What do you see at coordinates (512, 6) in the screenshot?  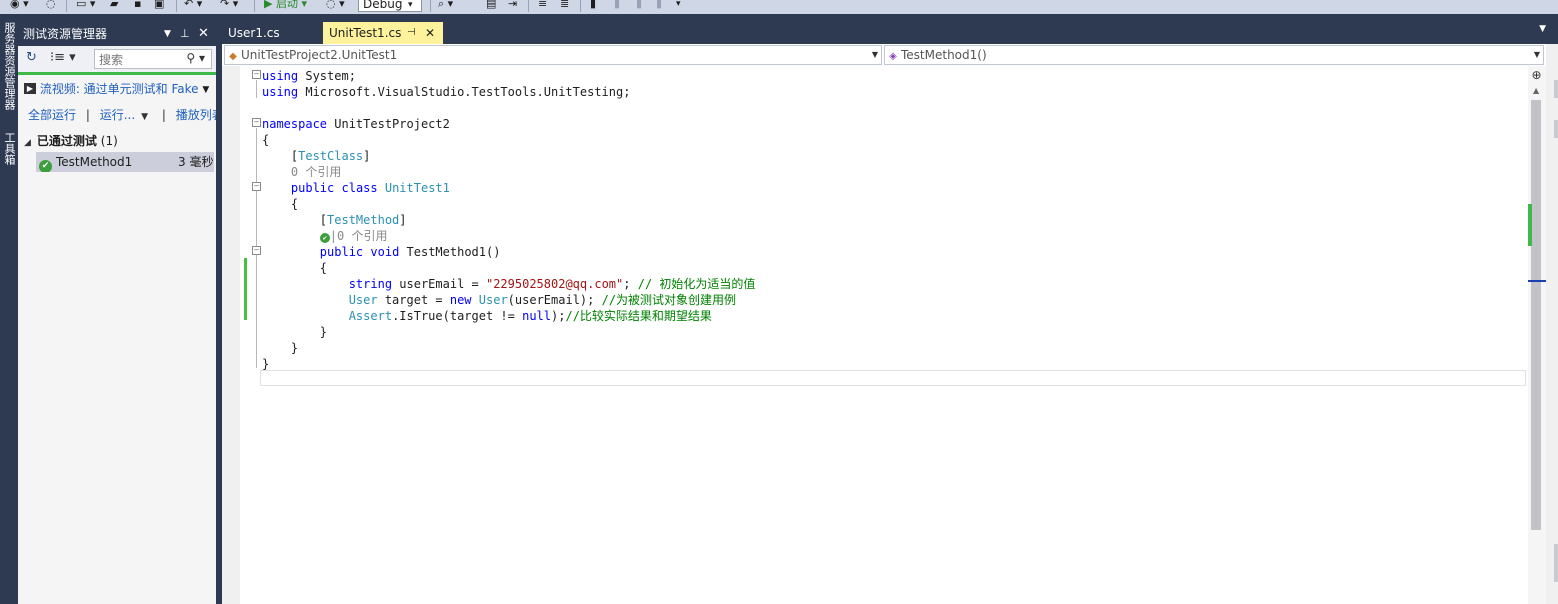 I see `indent-icon: ⇥` at bounding box center [512, 6].